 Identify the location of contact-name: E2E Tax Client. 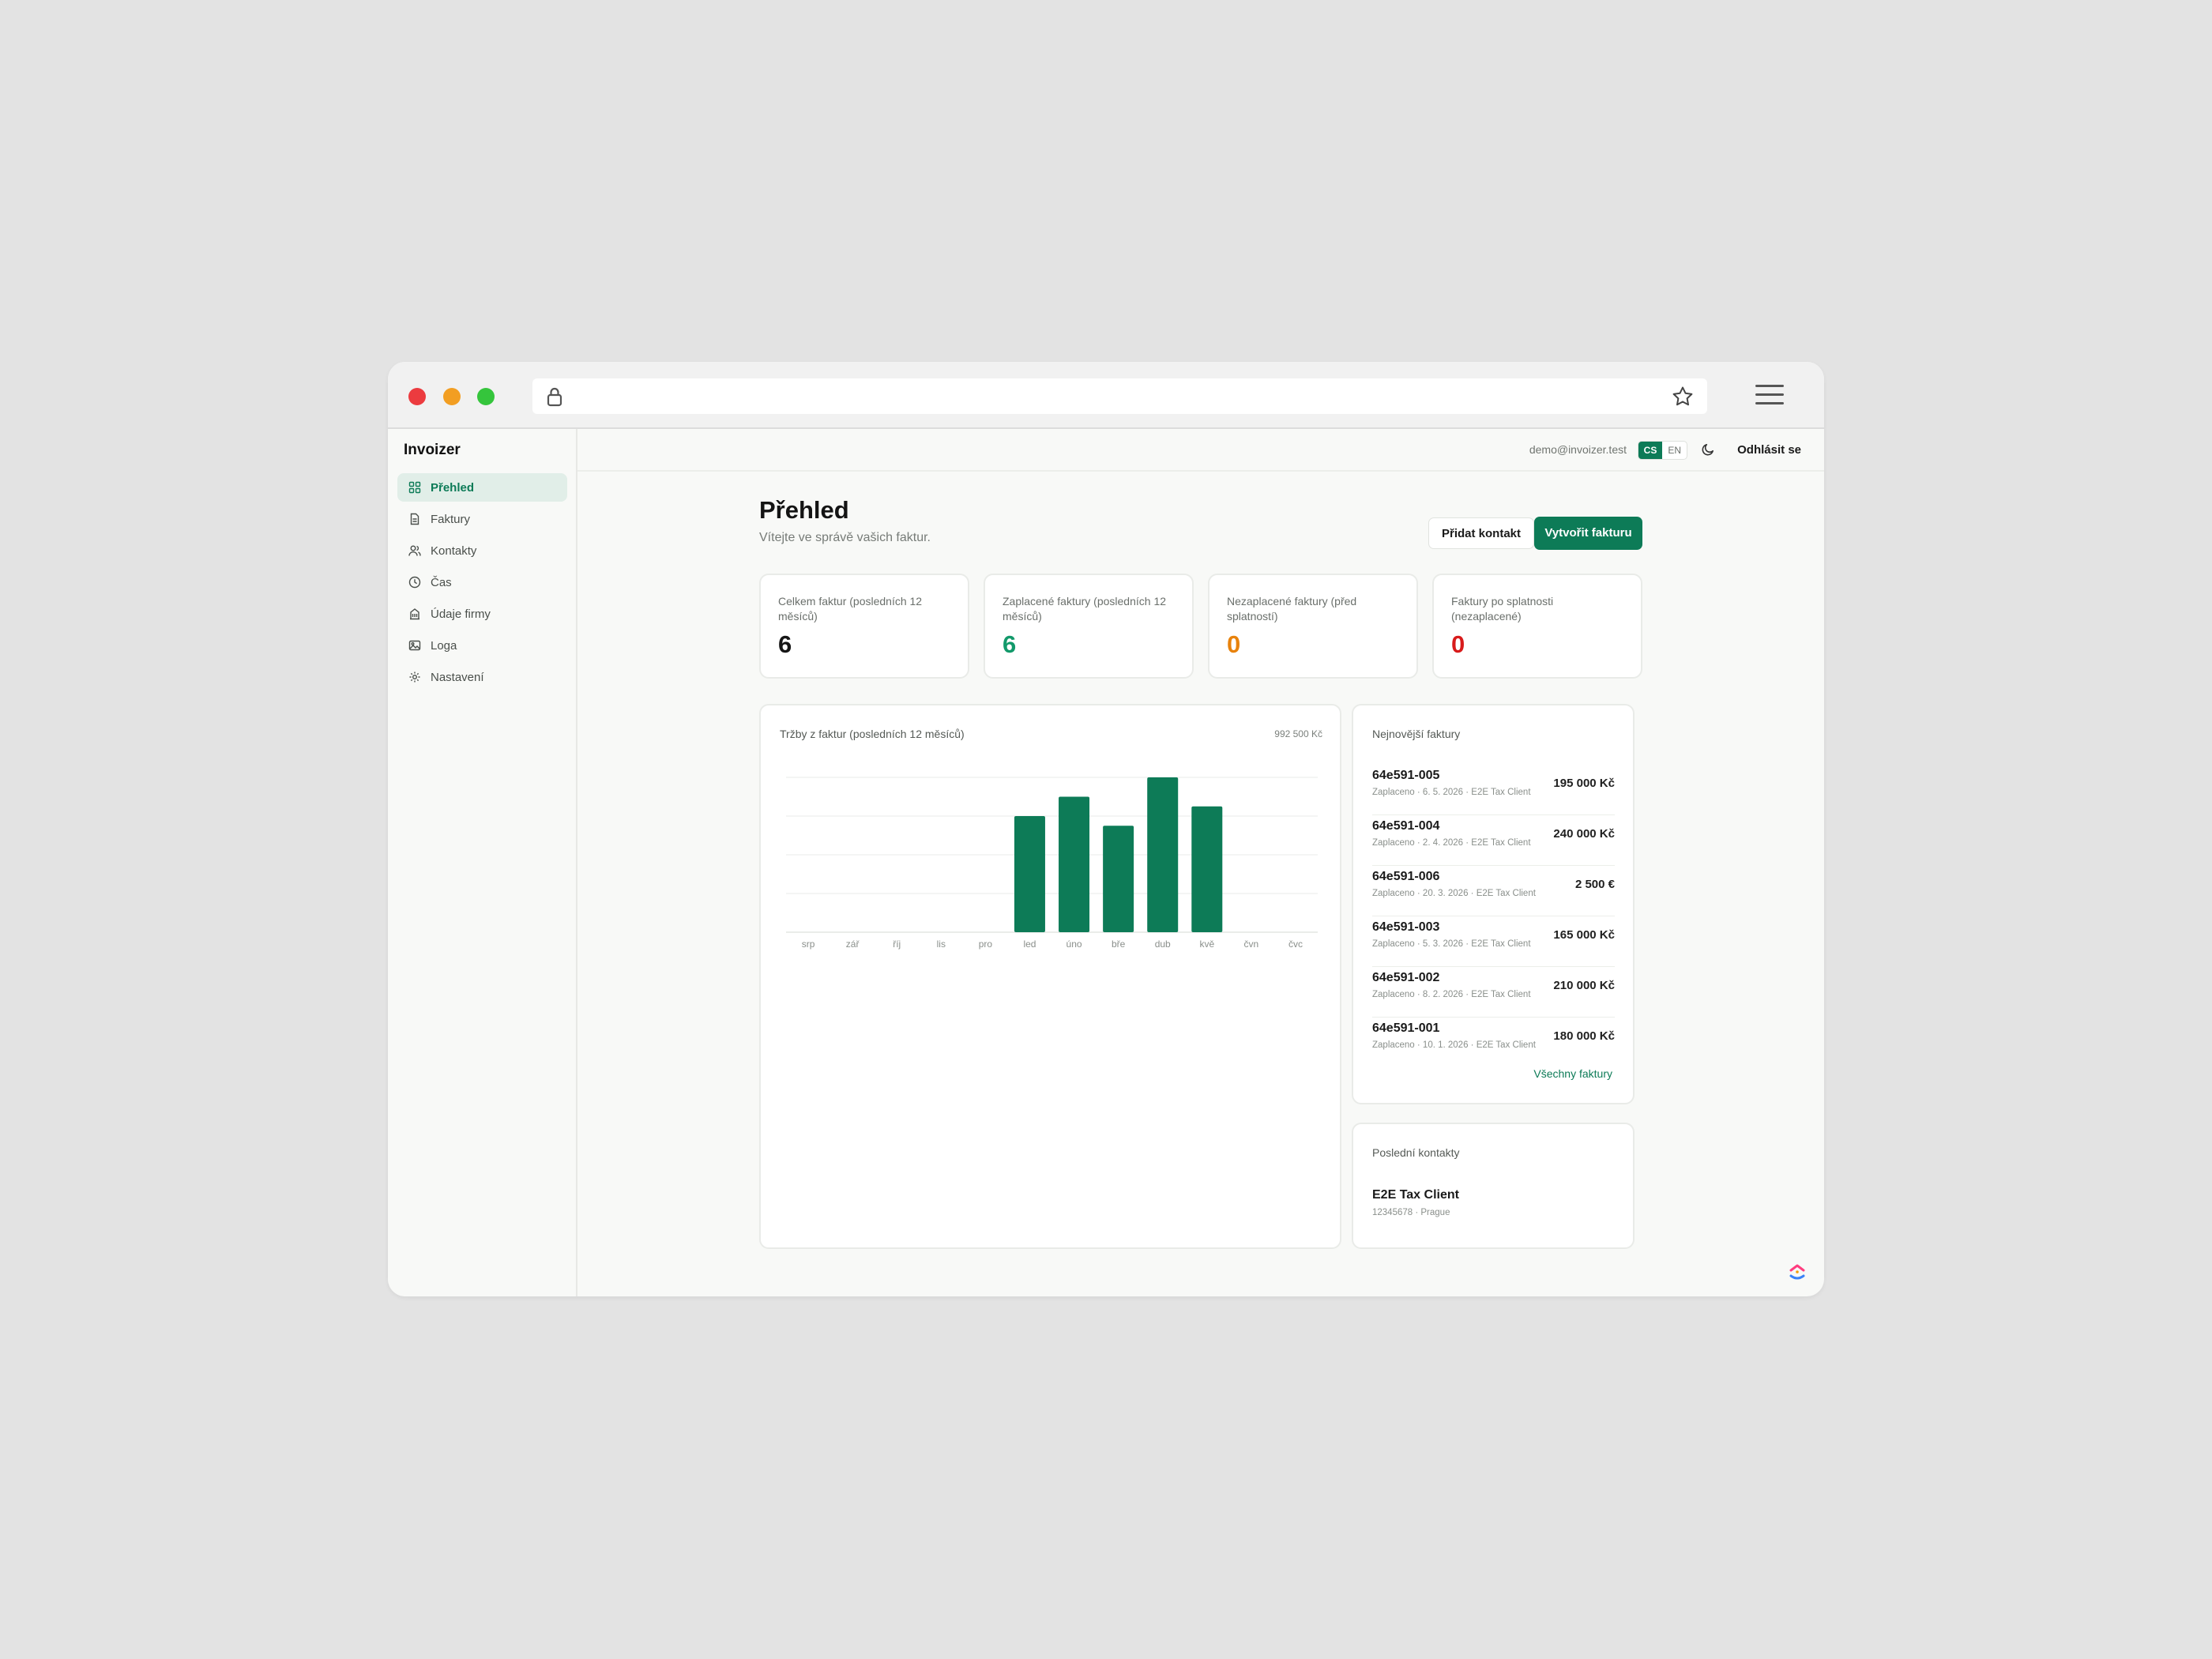
(1416, 1195).